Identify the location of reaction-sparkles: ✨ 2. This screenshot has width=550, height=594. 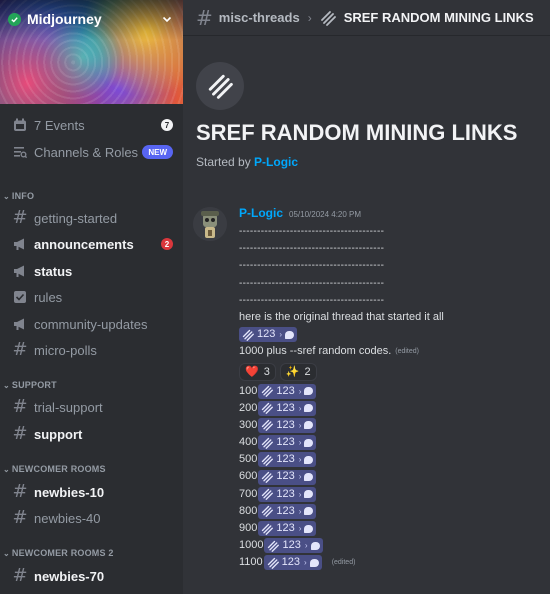
(298, 371).